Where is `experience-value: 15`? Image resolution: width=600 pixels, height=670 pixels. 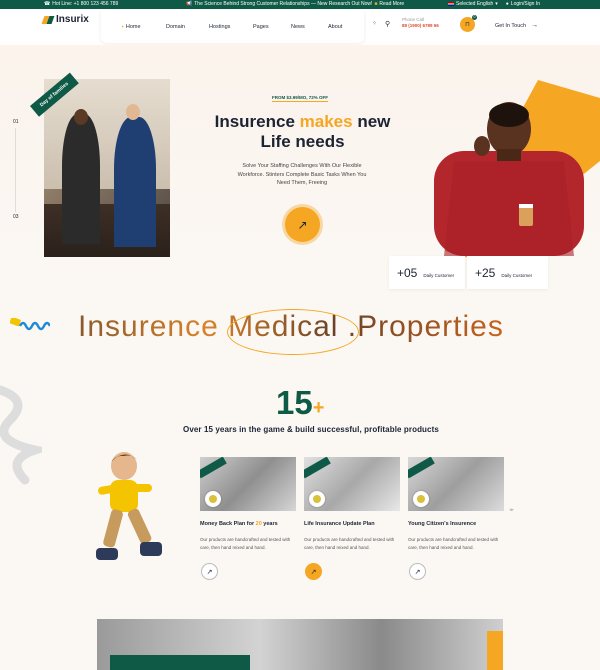 experience-value: 15 is located at coordinates (294, 402).